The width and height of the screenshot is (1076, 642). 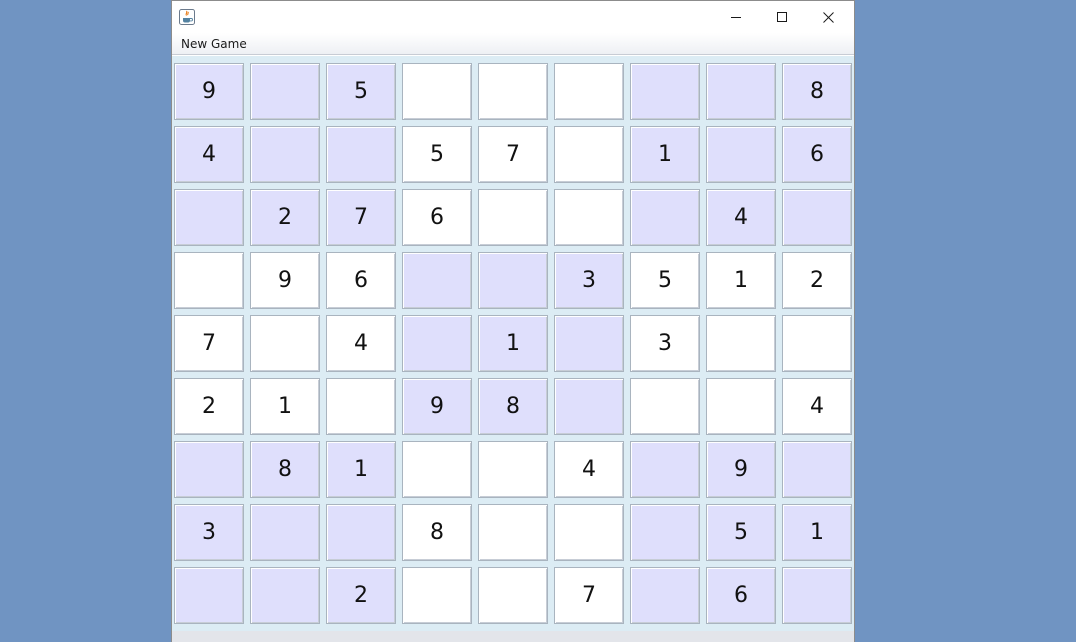 I want to click on bottom-strip, so click(x=513, y=636).